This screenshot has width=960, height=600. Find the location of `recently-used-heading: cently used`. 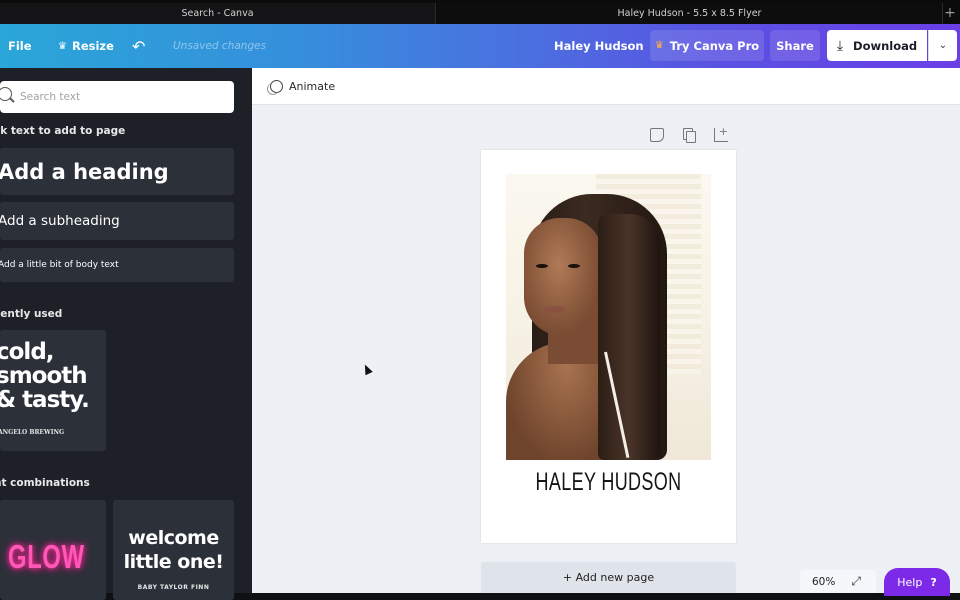

recently-used-heading: cently used is located at coordinates (31, 314).